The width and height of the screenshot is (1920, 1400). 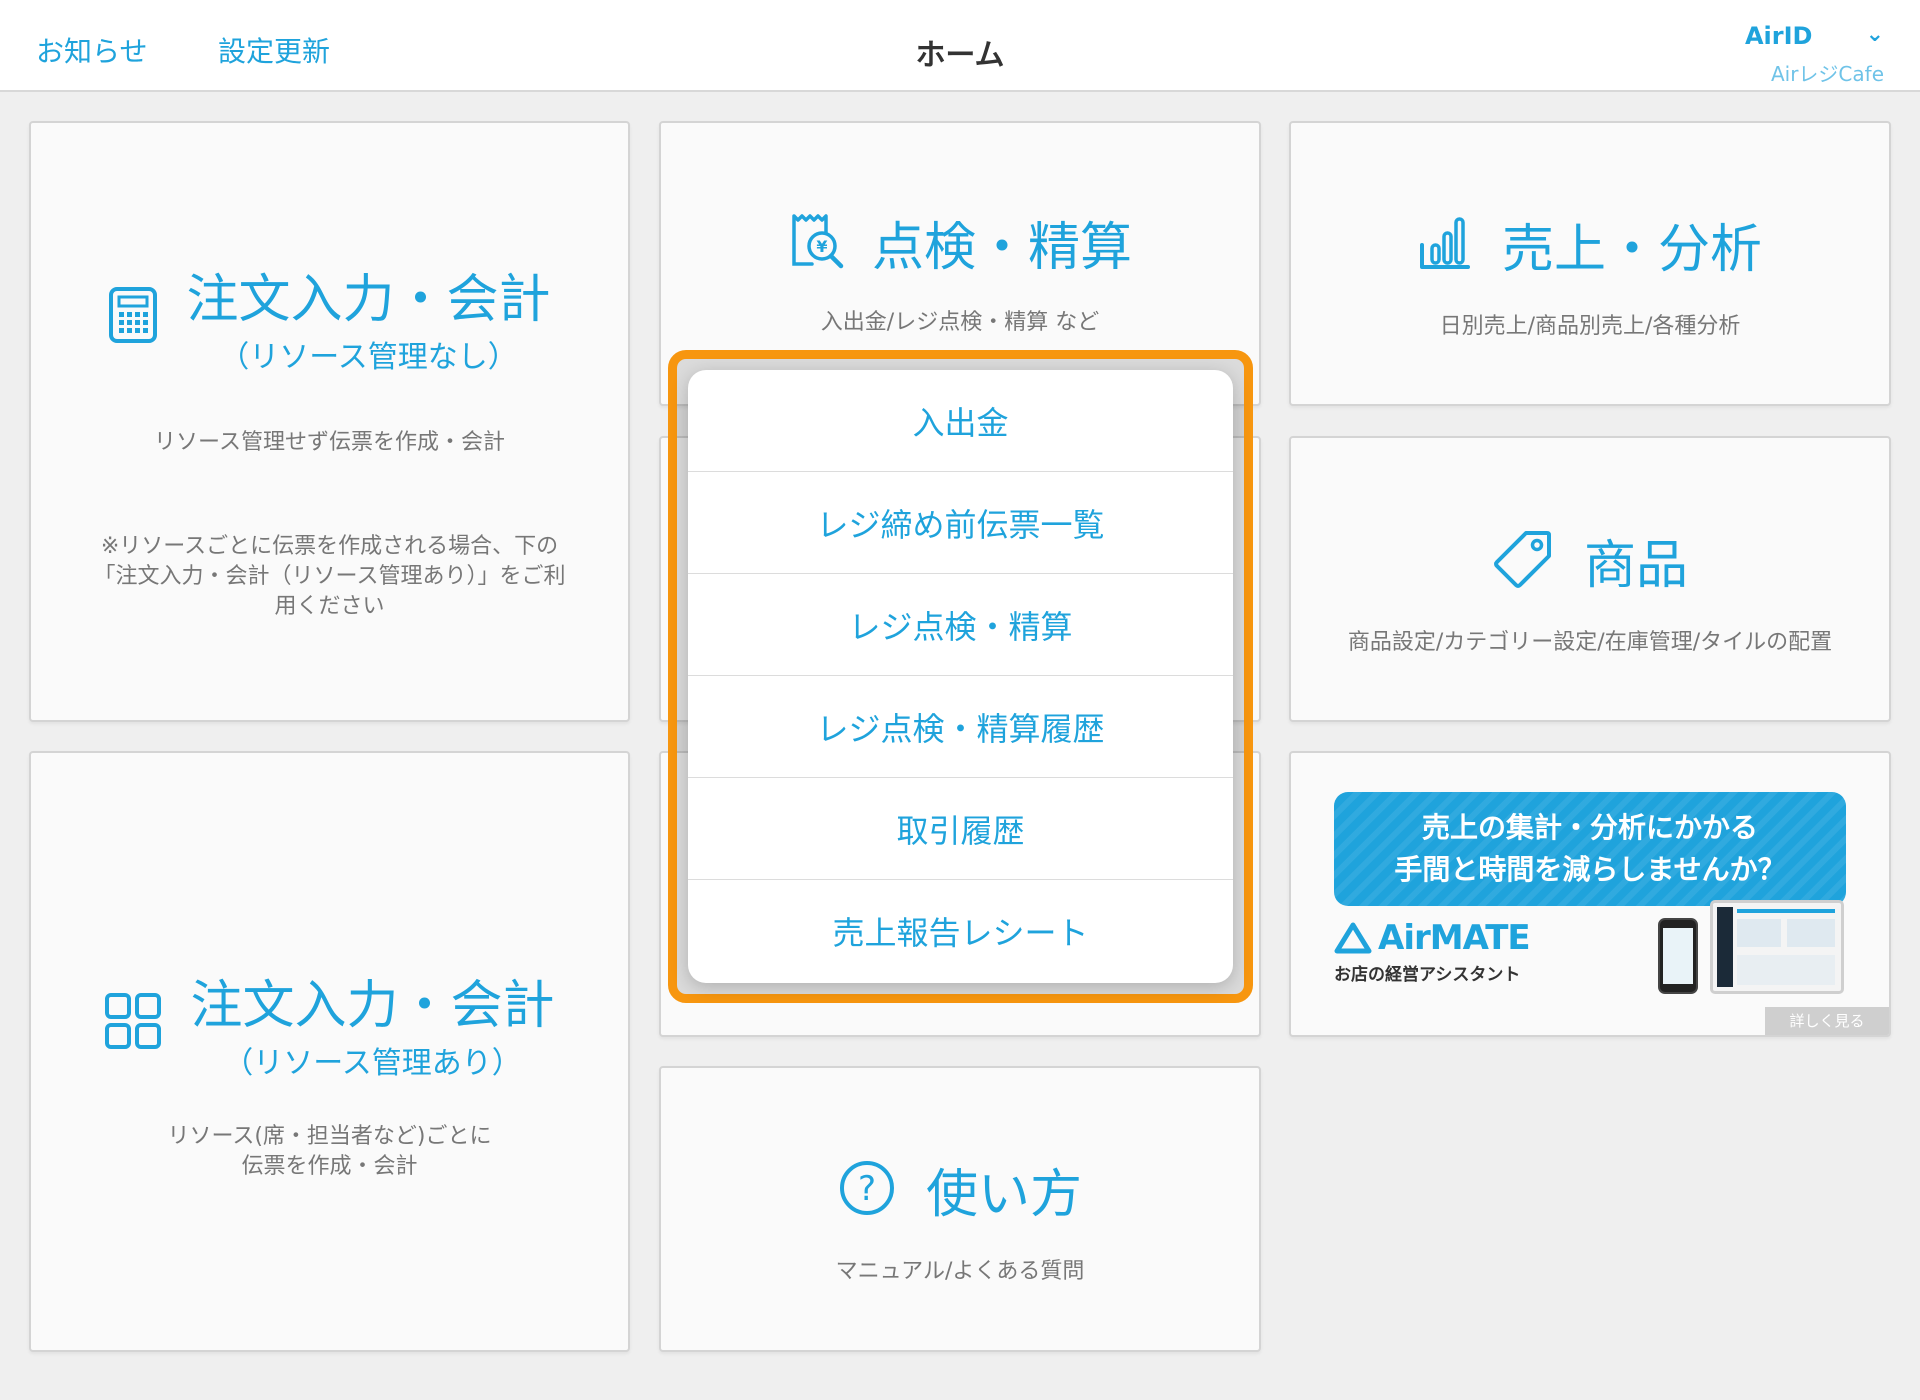 I want to click on tile-title: 商品, so click(x=1635, y=566).